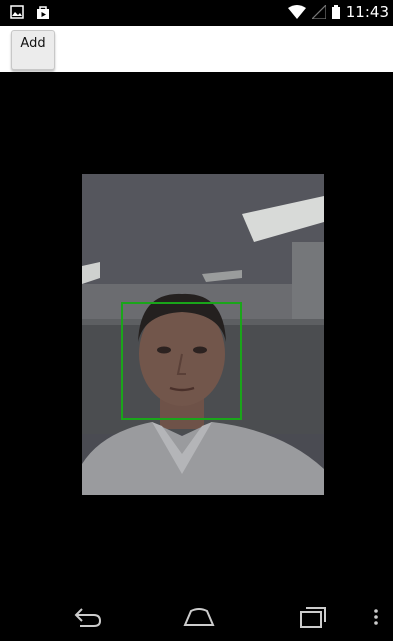  What do you see at coordinates (196, 49) in the screenshot?
I see `action-bar: Add` at bounding box center [196, 49].